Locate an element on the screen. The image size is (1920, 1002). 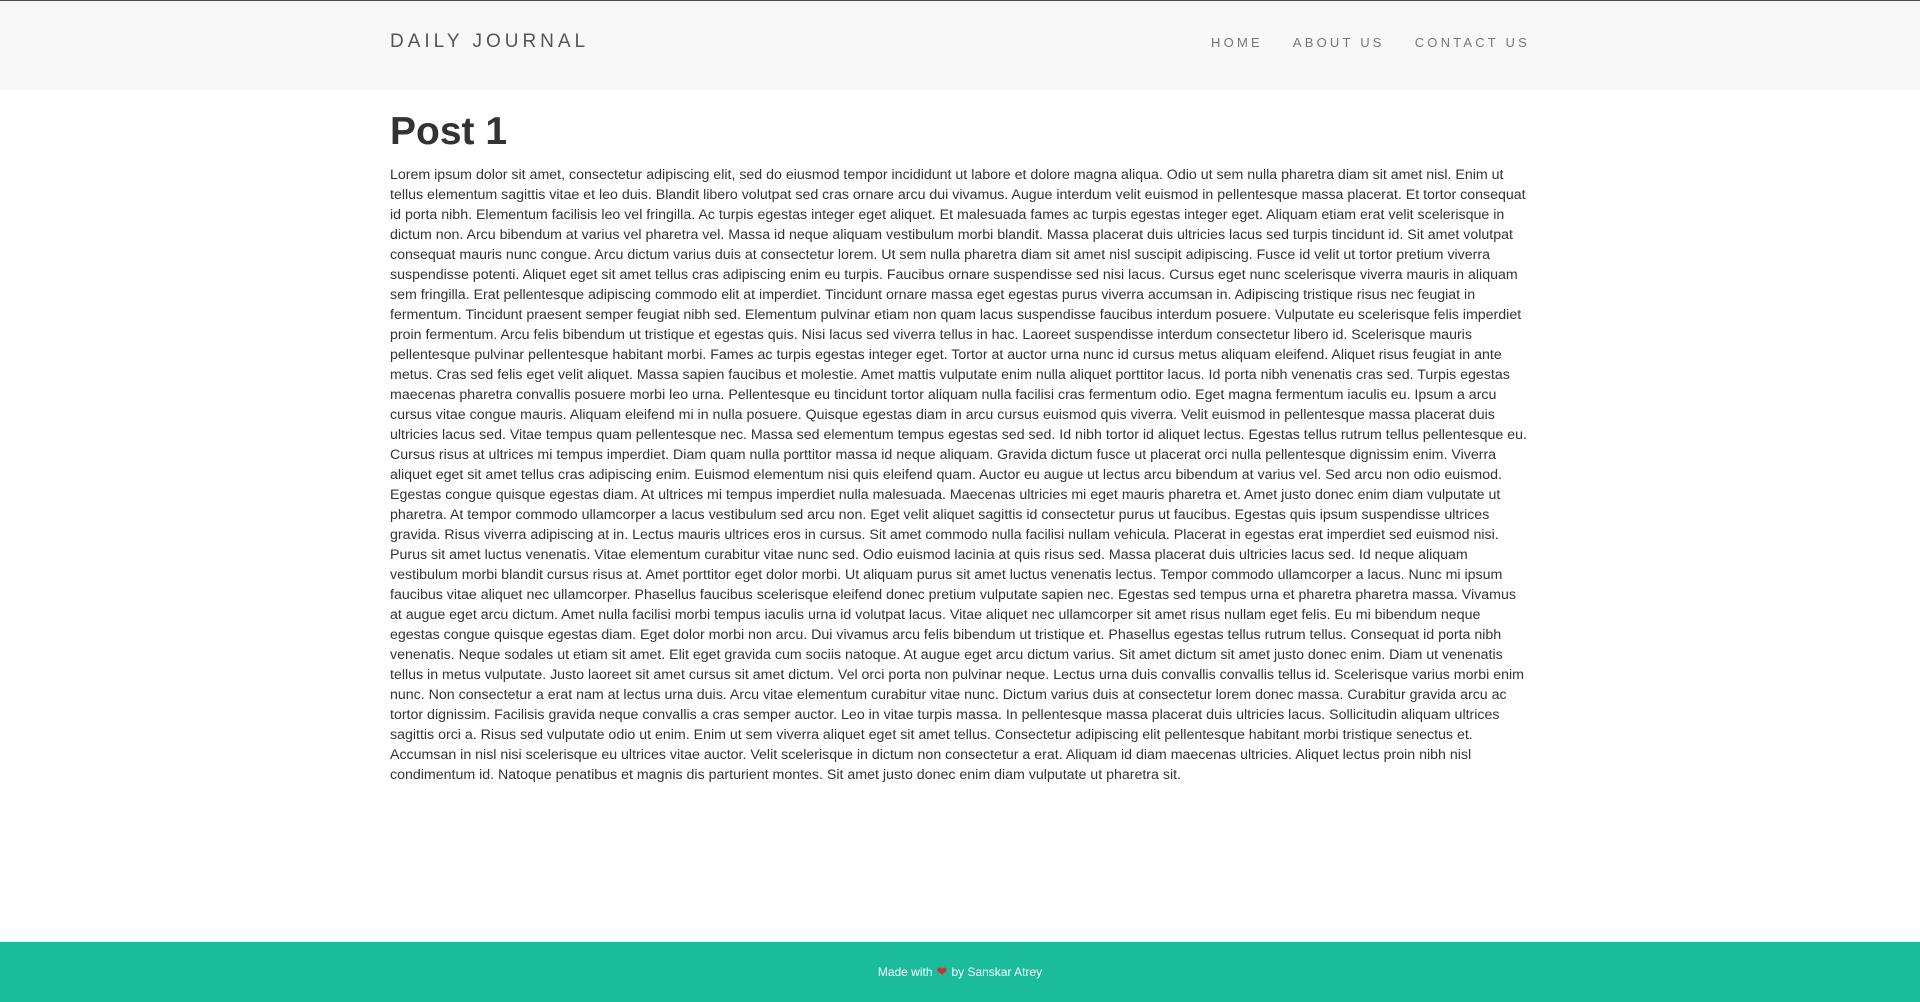
nav-link-about-us: ABOUT US is located at coordinates (1339, 42).